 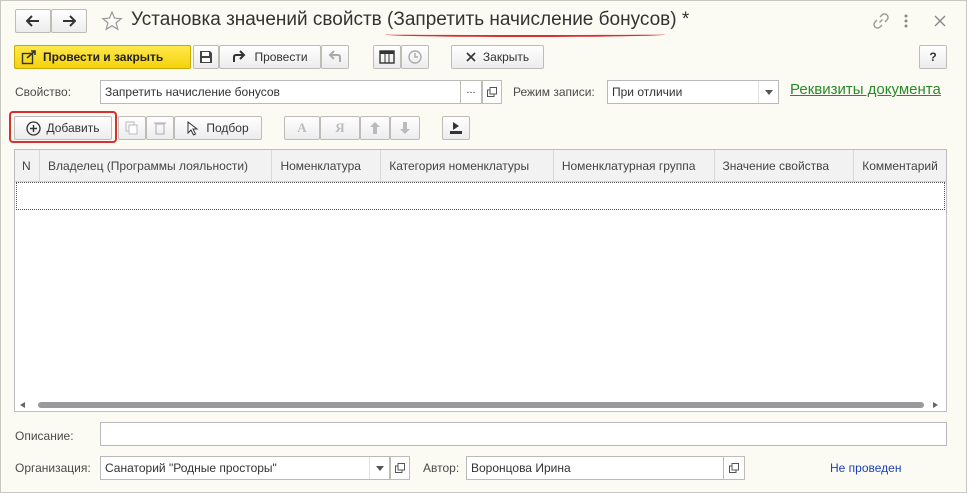 I want to click on record-mode-dropdown, so click(x=768, y=92).